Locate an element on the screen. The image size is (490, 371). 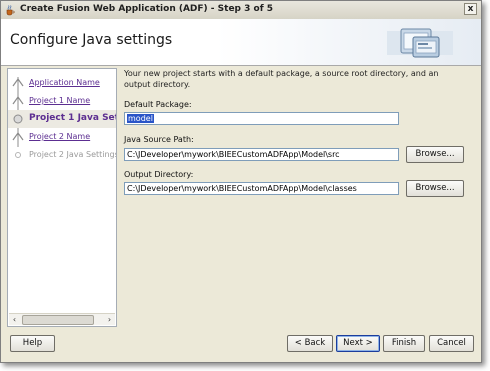
finish-button: Finish is located at coordinates (404, 343).